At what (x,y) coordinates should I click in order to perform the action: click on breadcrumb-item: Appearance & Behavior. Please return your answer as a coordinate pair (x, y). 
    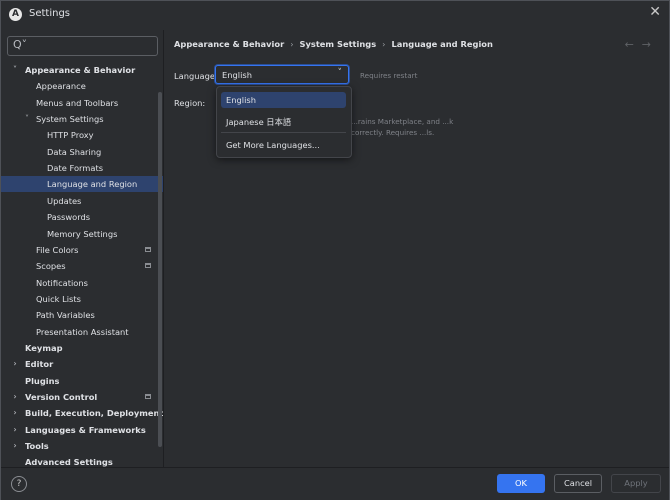
    Looking at the image, I should click on (229, 44).